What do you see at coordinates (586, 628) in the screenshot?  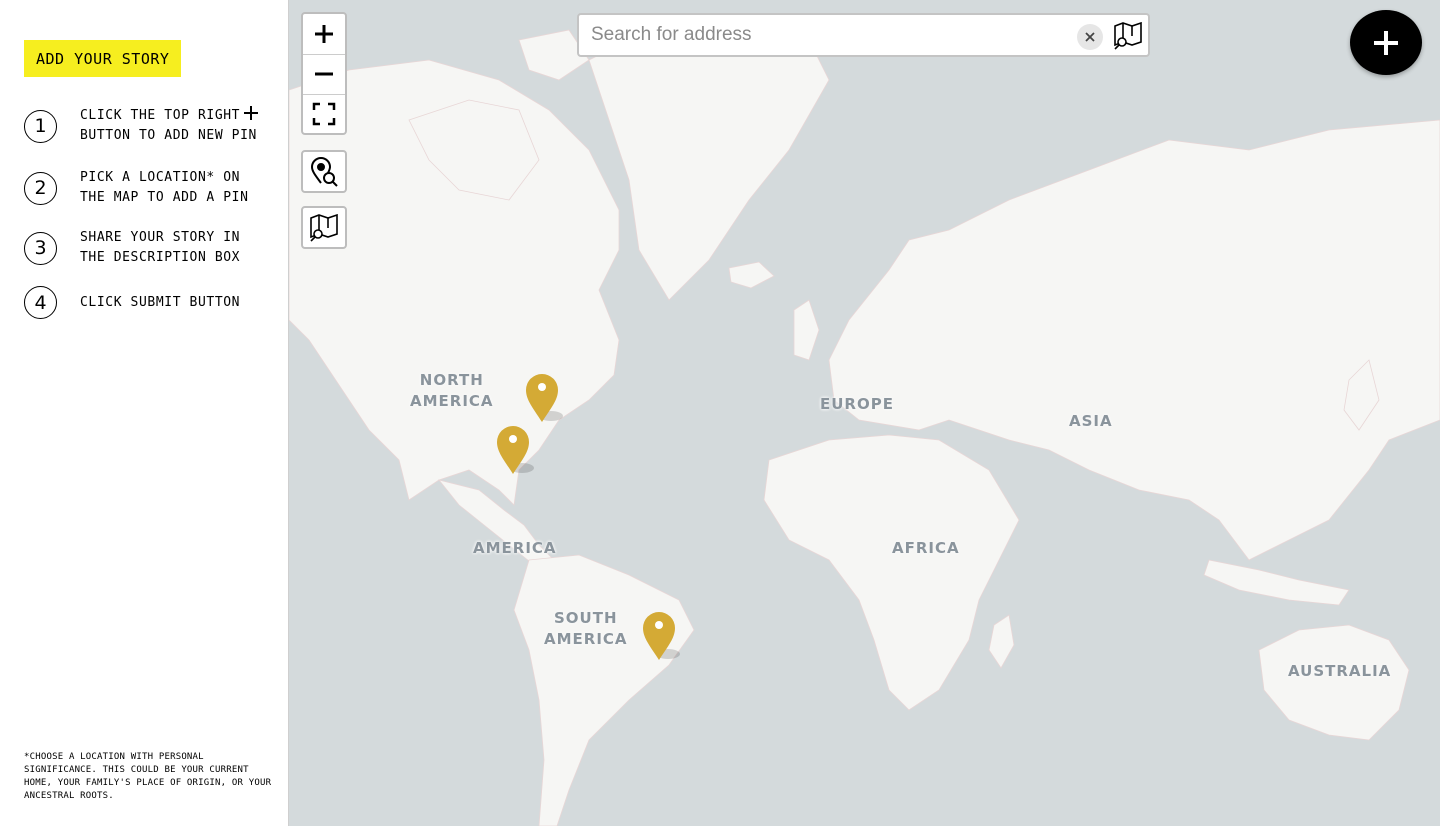 I see `label-south-america: SOUTH AMERICA` at bounding box center [586, 628].